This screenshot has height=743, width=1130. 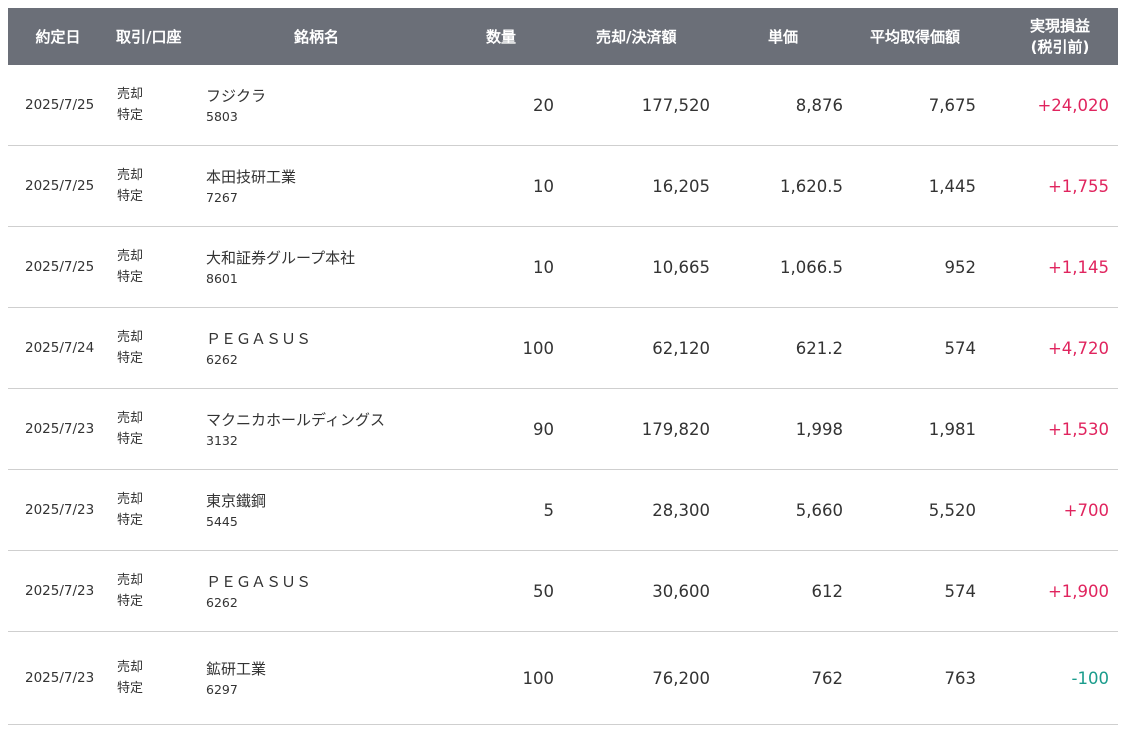 I want to click on settlement-amount: 62,120, so click(x=681, y=348).